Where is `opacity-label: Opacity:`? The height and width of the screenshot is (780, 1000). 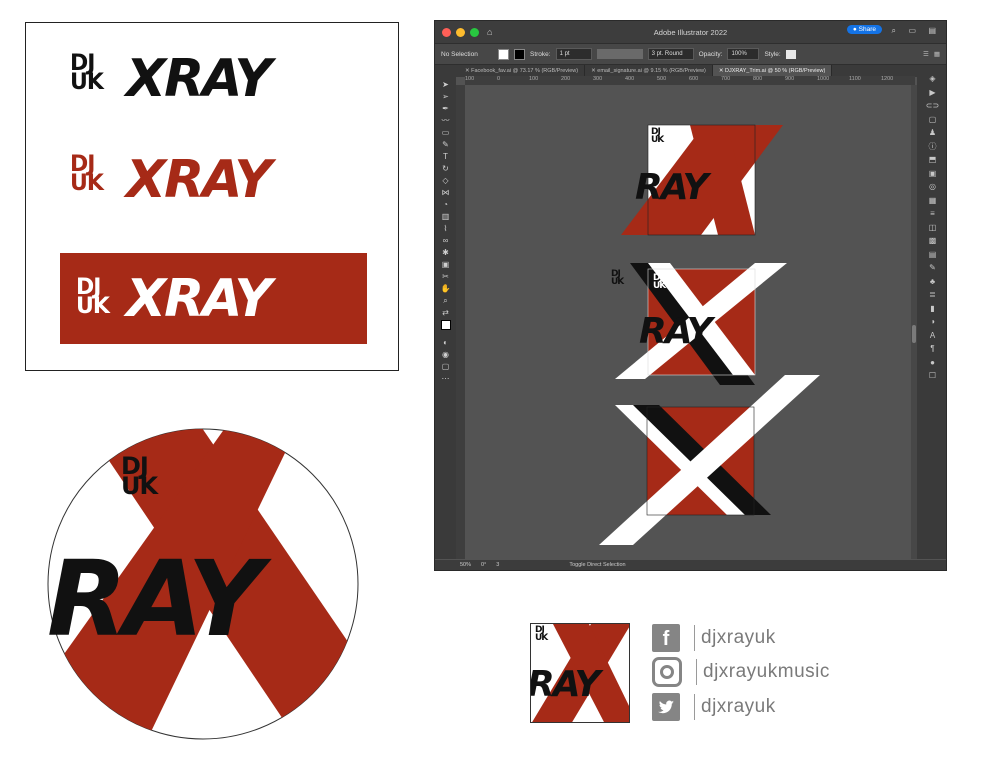 opacity-label: Opacity: is located at coordinates (710, 54).